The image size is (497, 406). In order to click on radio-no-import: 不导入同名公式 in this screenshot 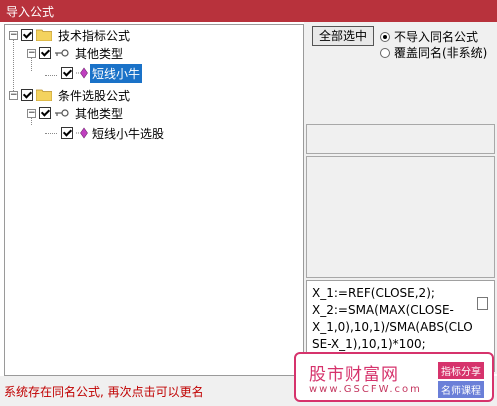, I will do `click(429, 36)`.